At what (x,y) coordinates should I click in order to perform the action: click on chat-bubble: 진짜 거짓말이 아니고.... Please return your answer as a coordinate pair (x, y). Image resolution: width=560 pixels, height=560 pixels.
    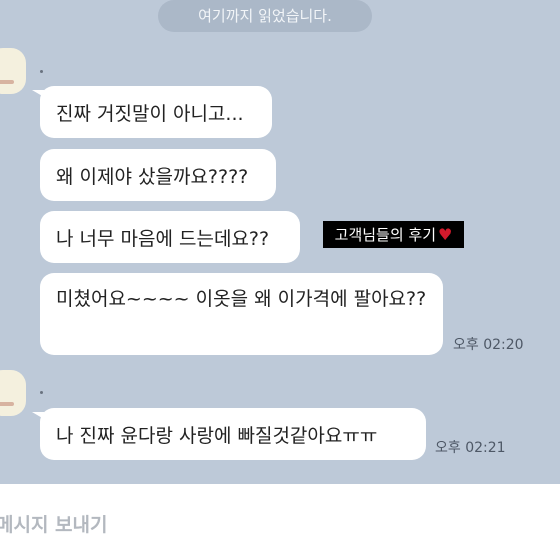
    Looking at the image, I should click on (156, 112).